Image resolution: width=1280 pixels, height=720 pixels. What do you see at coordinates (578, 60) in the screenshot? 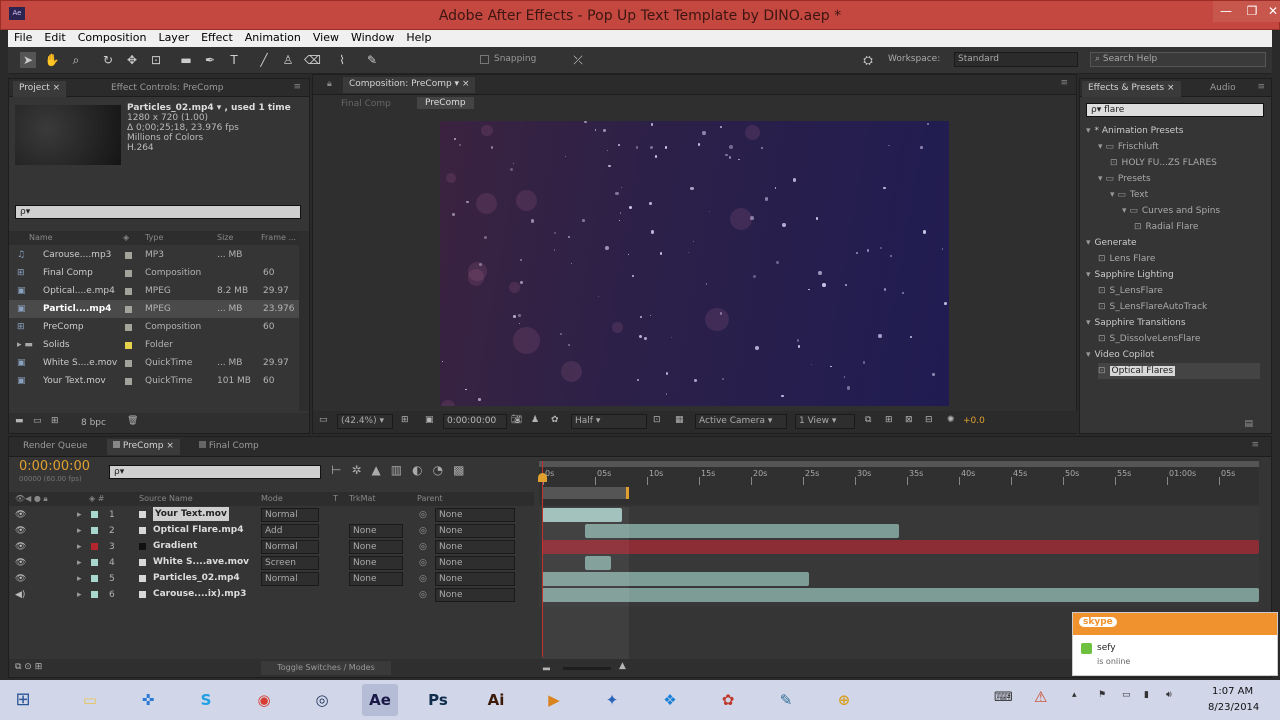
I see `snap-options-icon: ⤫` at bounding box center [578, 60].